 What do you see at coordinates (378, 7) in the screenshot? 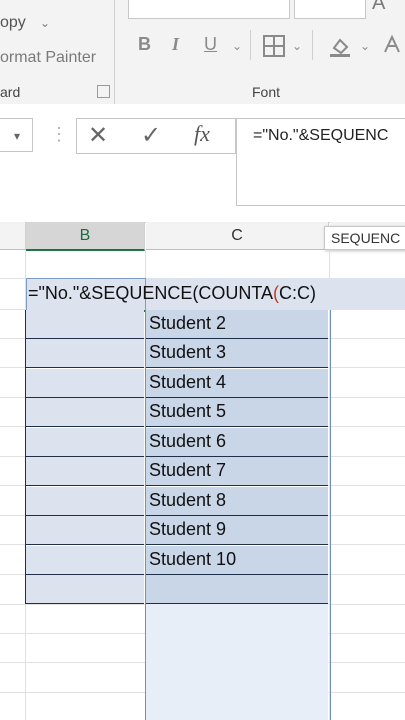
I see `increase-font-icon: A` at bounding box center [378, 7].